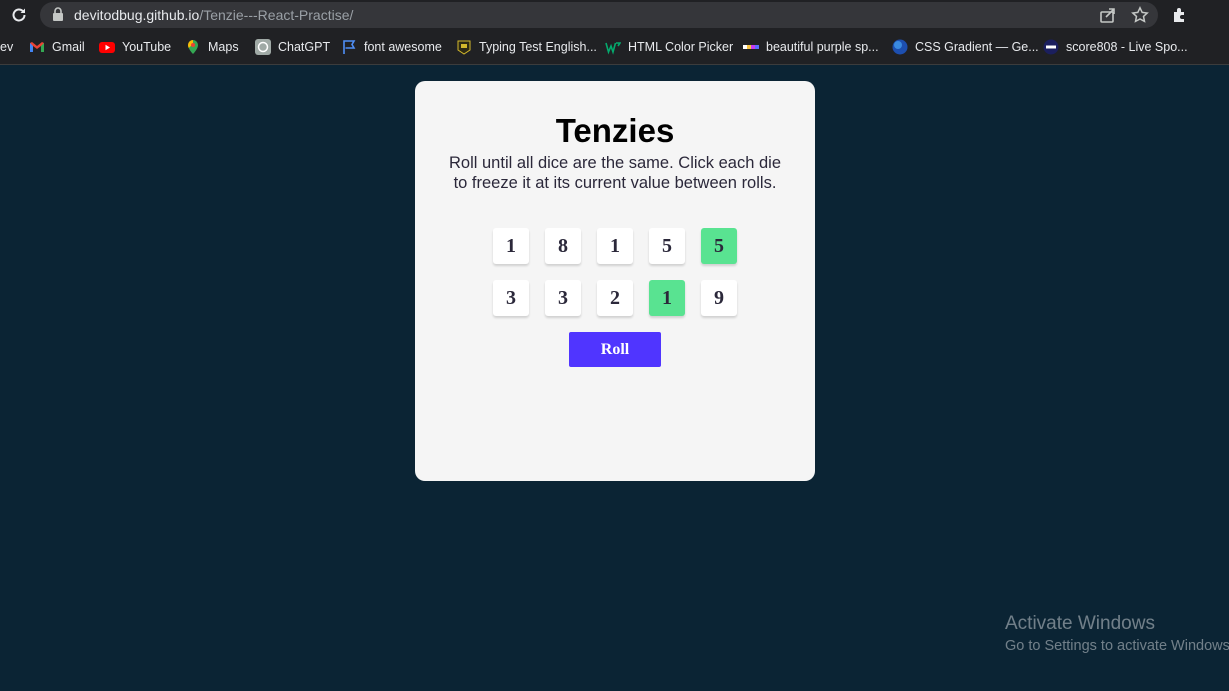 This screenshot has width=1229, height=691. What do you see at coordinates (615, 130) in the screenshot?
I see `page-title: Tenzies` at bounding box center [615, 130].